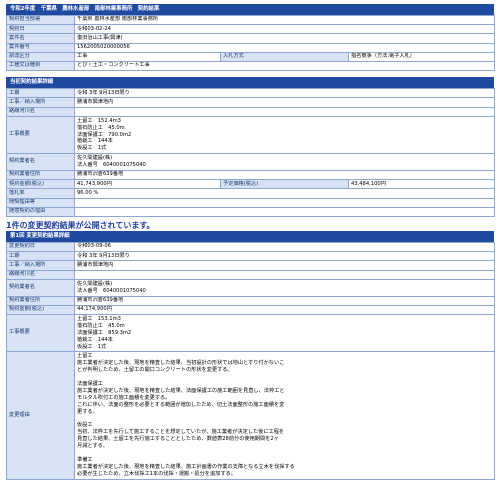  What do you see at coordinates (87, 411) in the screenshot?
I see `reason-line: 更する。` at bounding box center [87, 411].